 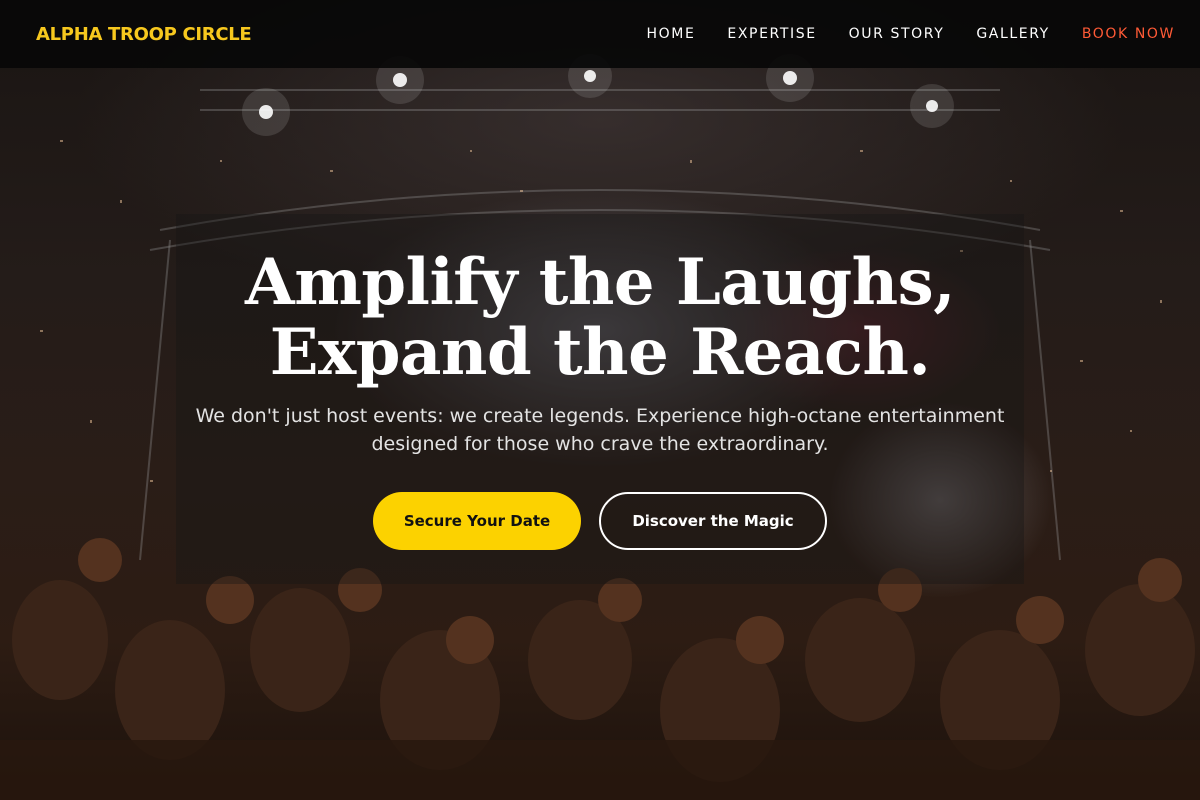 I want to click on nav-link-home: HOME, so click(x=671, y=34).